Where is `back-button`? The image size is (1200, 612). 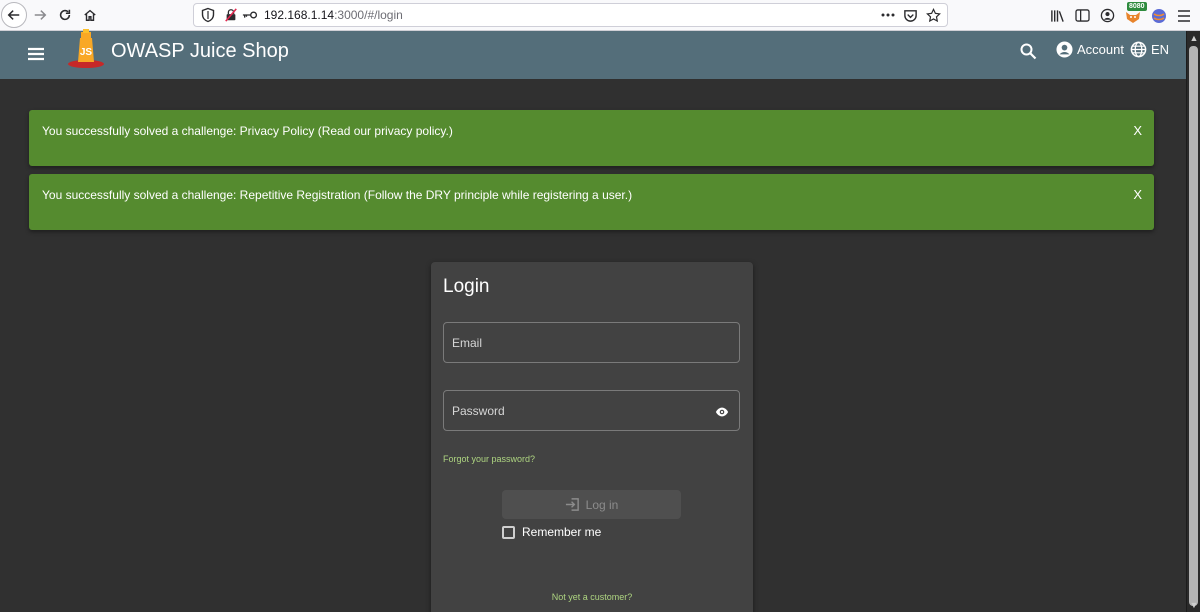 back-button is located at coordinates (14, 15).